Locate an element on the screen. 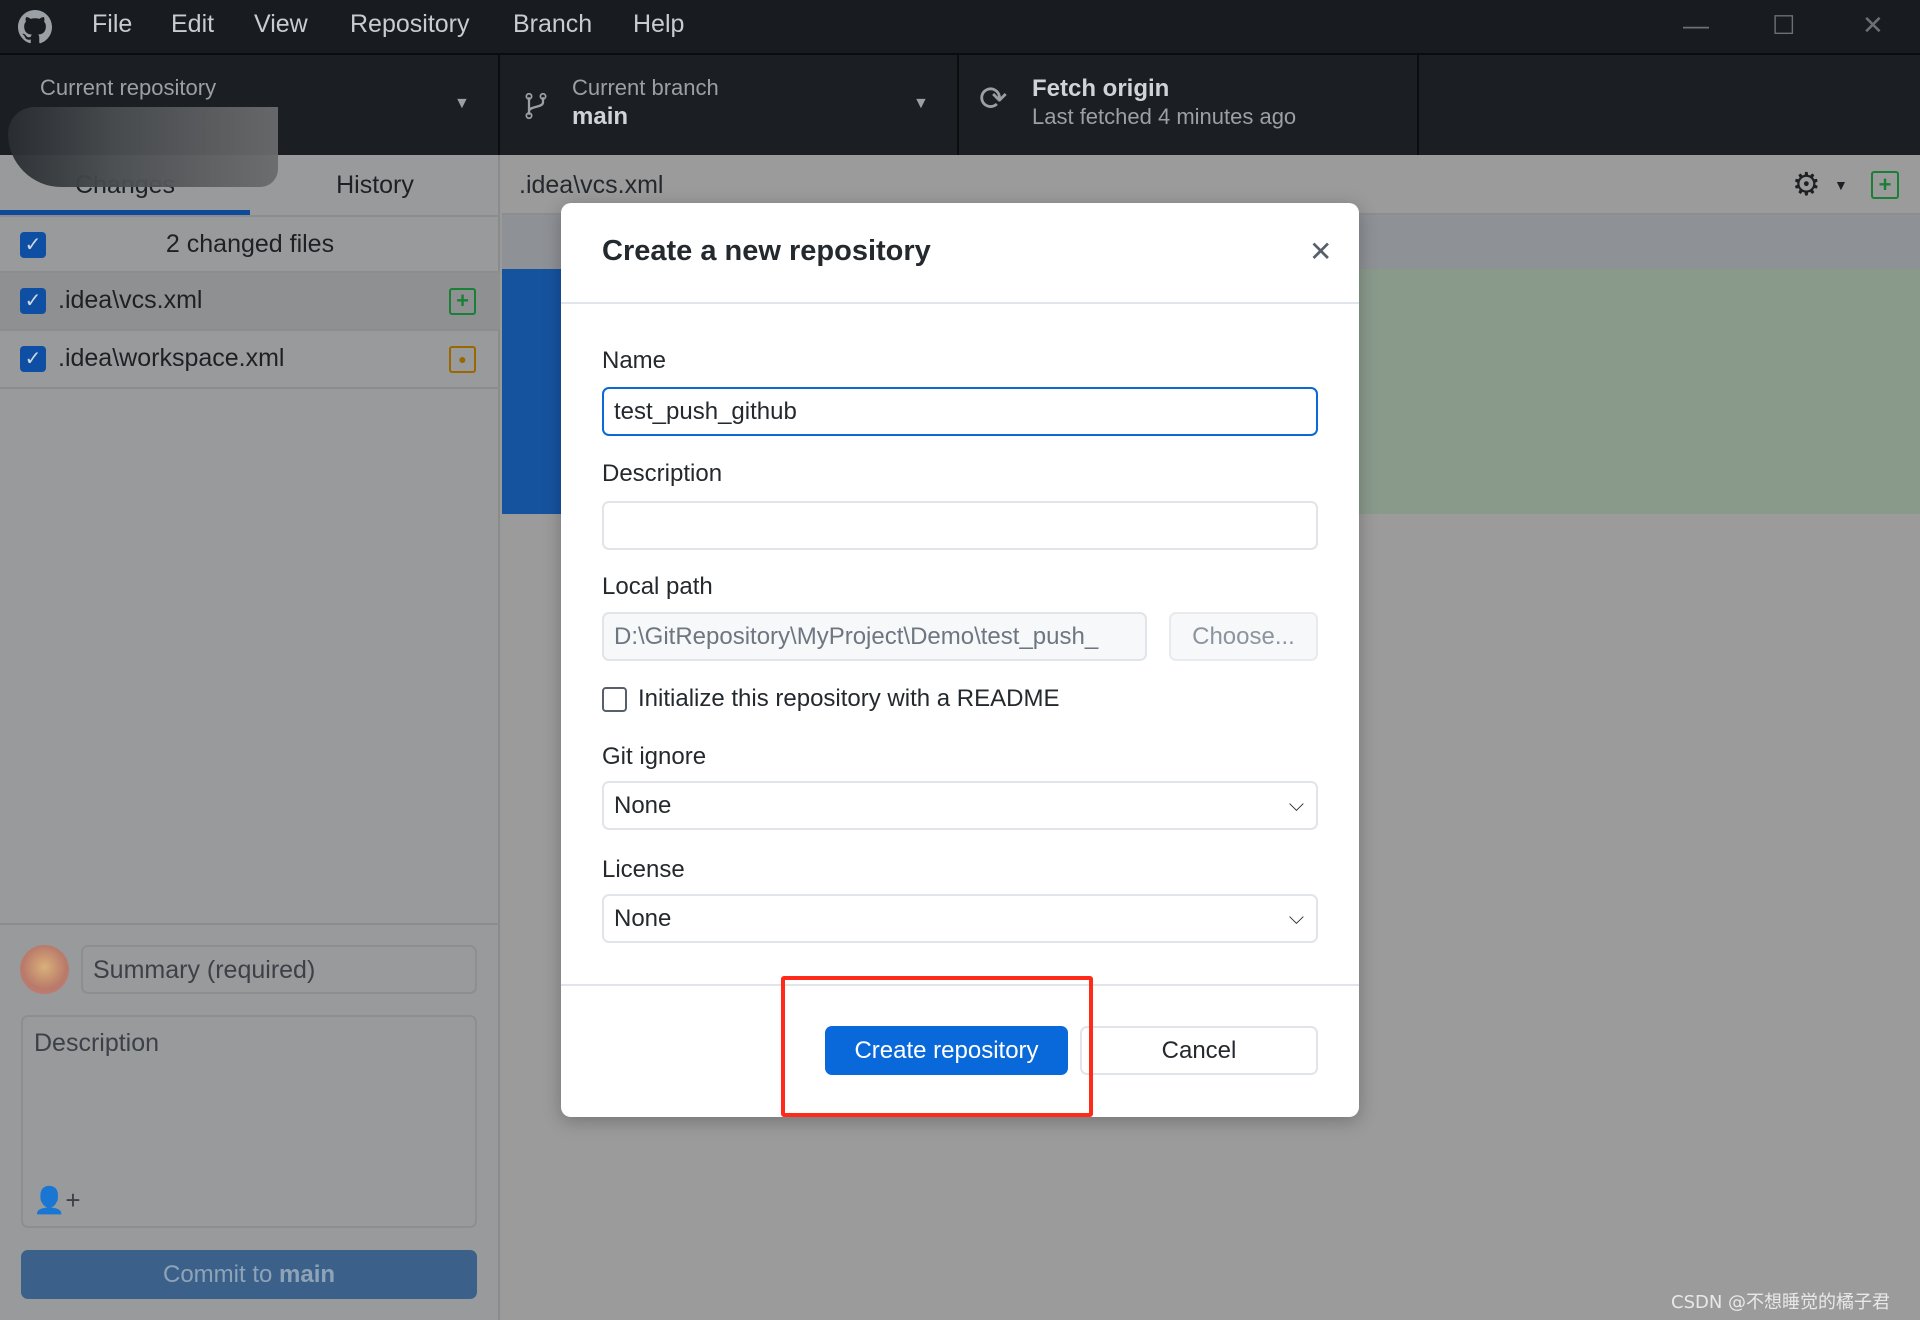 Image resolution: width=1920 pixels, height=1320 pixels. file-name: .idea\vcs.xml is located at coordinates (130, 300).